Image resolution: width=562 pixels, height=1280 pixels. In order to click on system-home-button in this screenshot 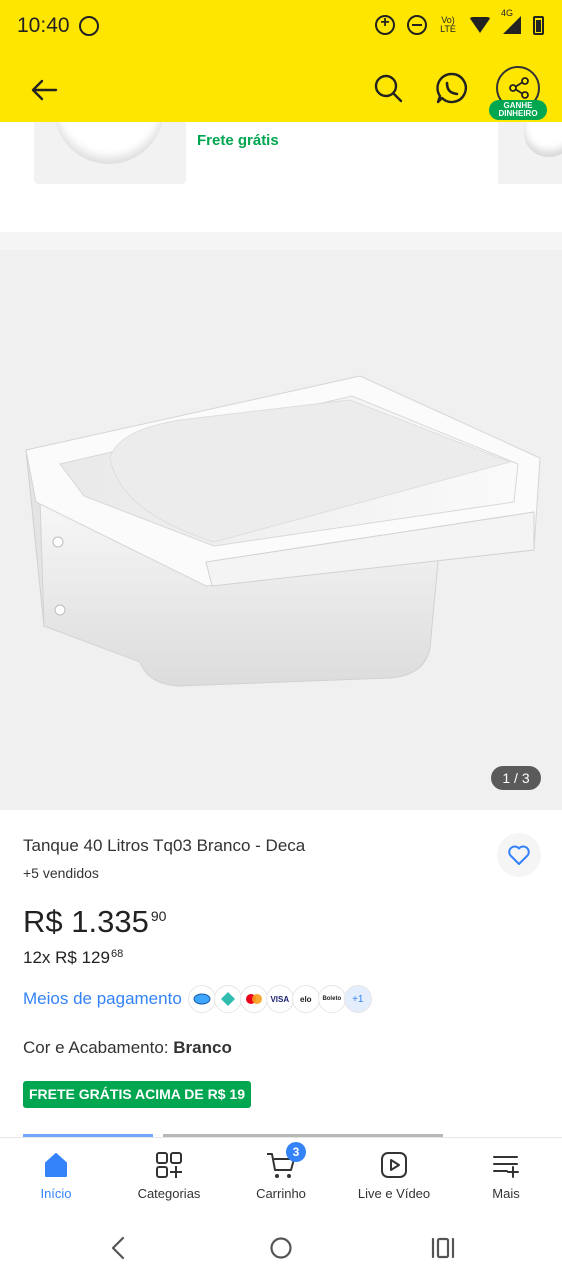, I will do `click(281, 1248)`.